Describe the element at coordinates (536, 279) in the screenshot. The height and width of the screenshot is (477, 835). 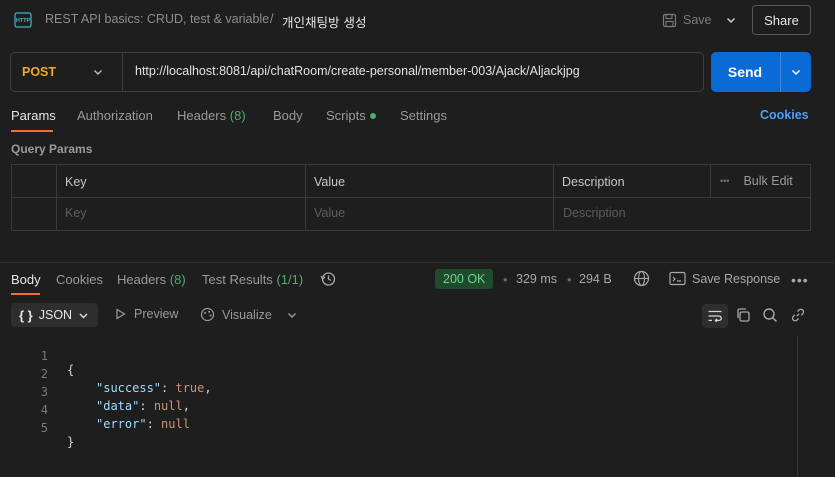
I see `response-time: 329 ms` at that location.